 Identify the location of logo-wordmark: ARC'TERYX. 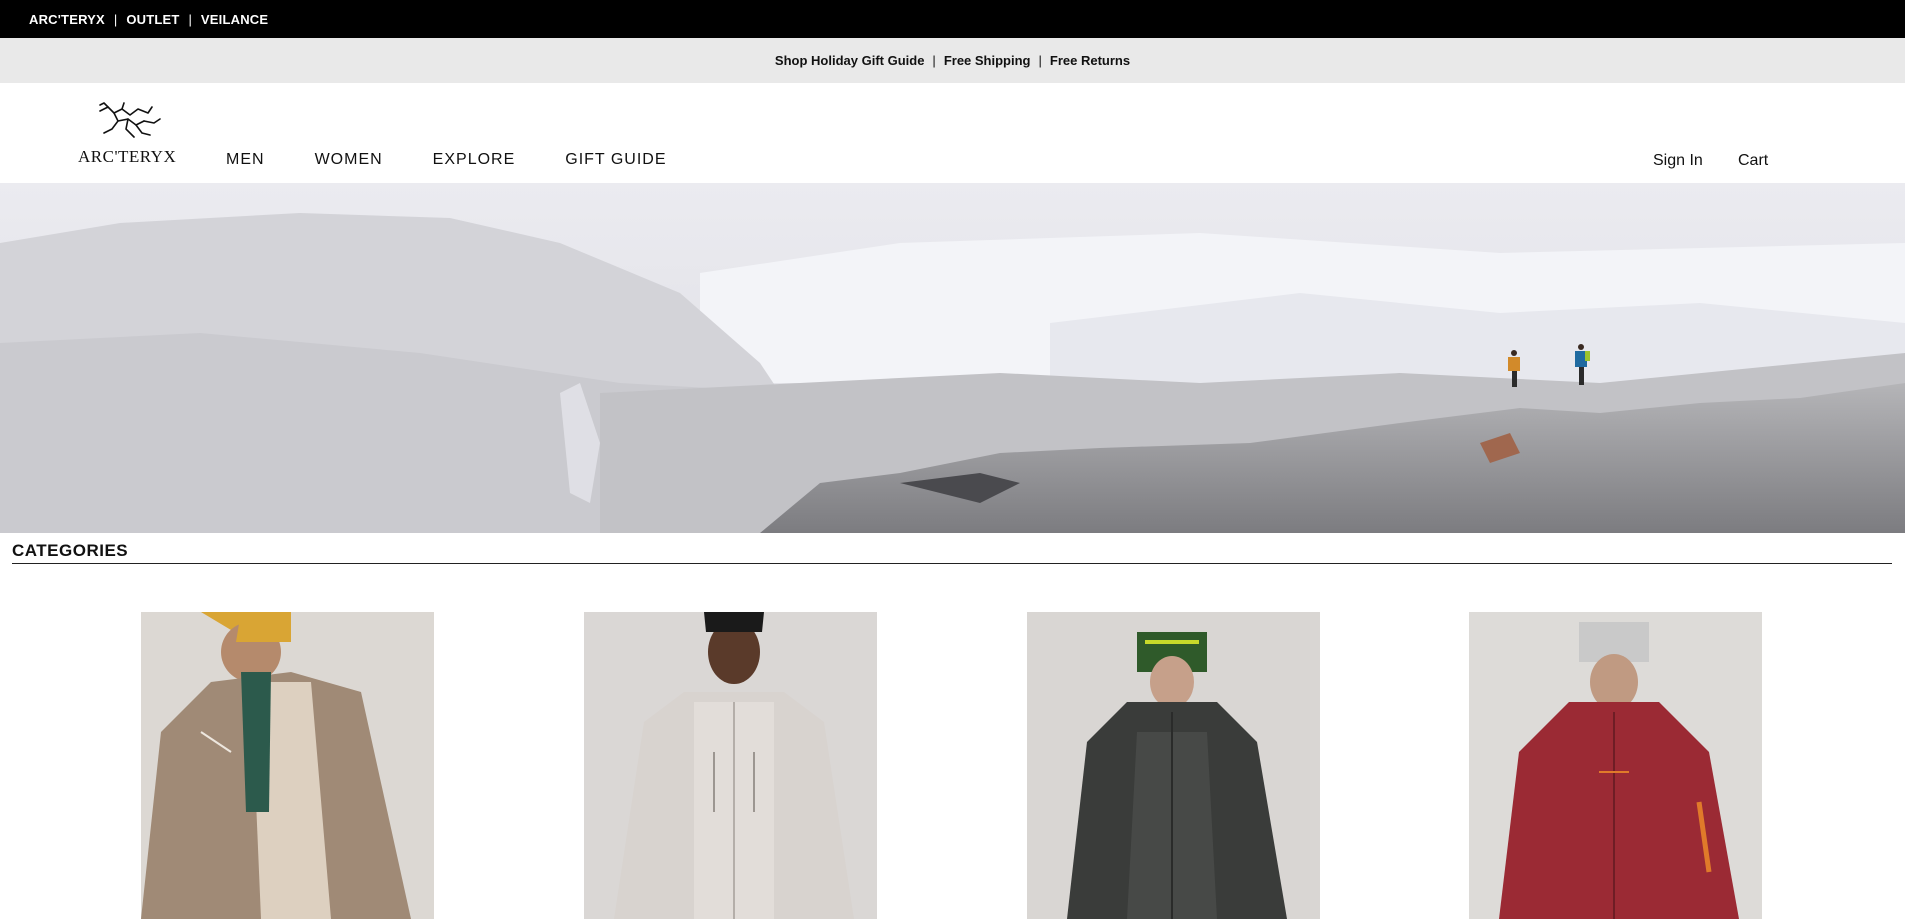
(127, 156).